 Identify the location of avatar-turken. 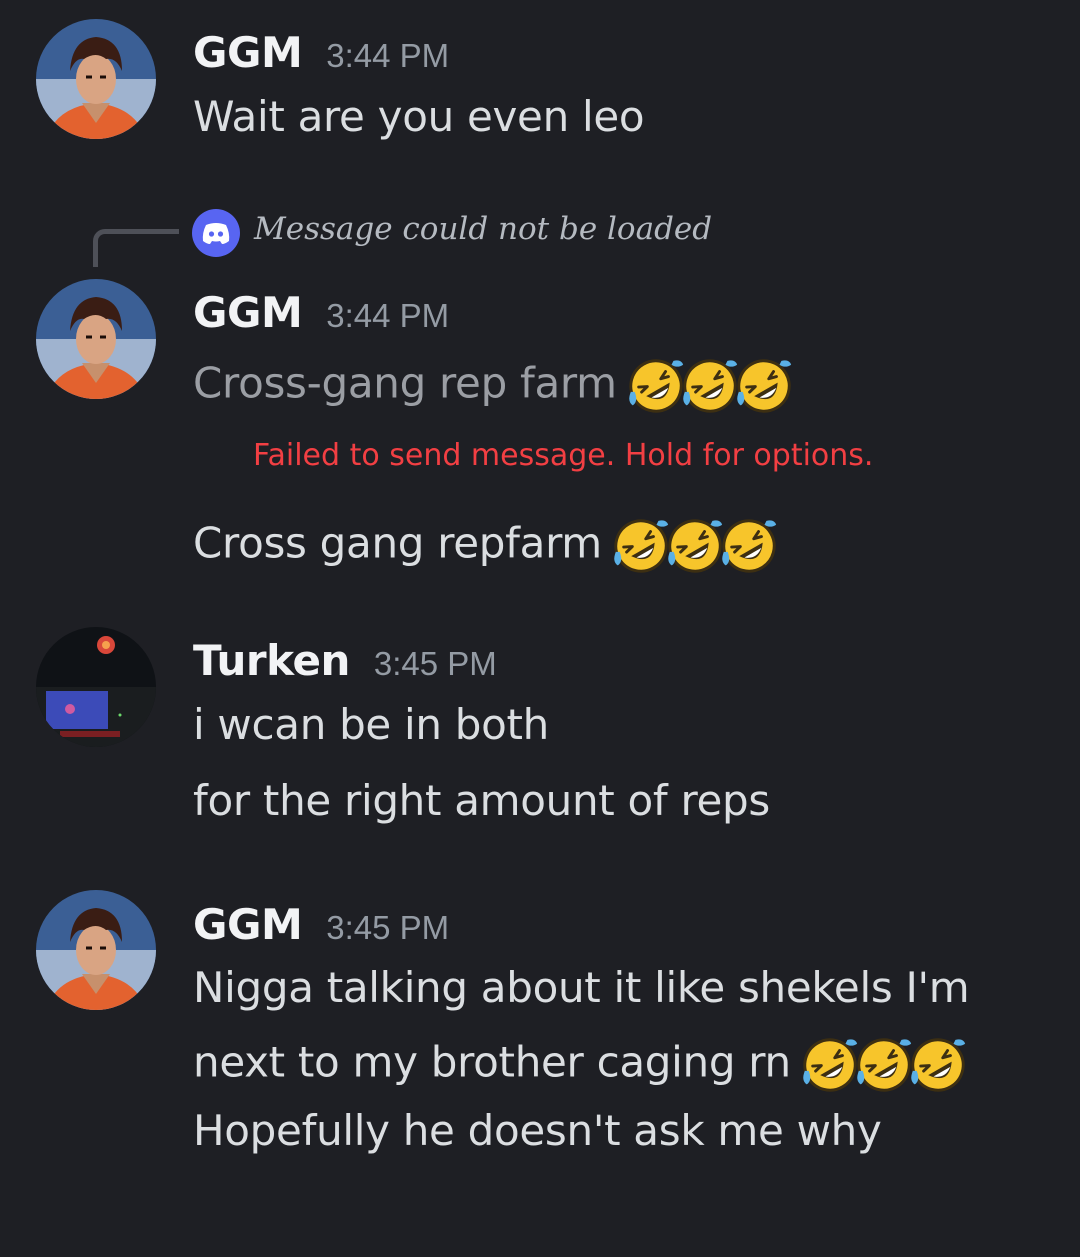
(96, 687).